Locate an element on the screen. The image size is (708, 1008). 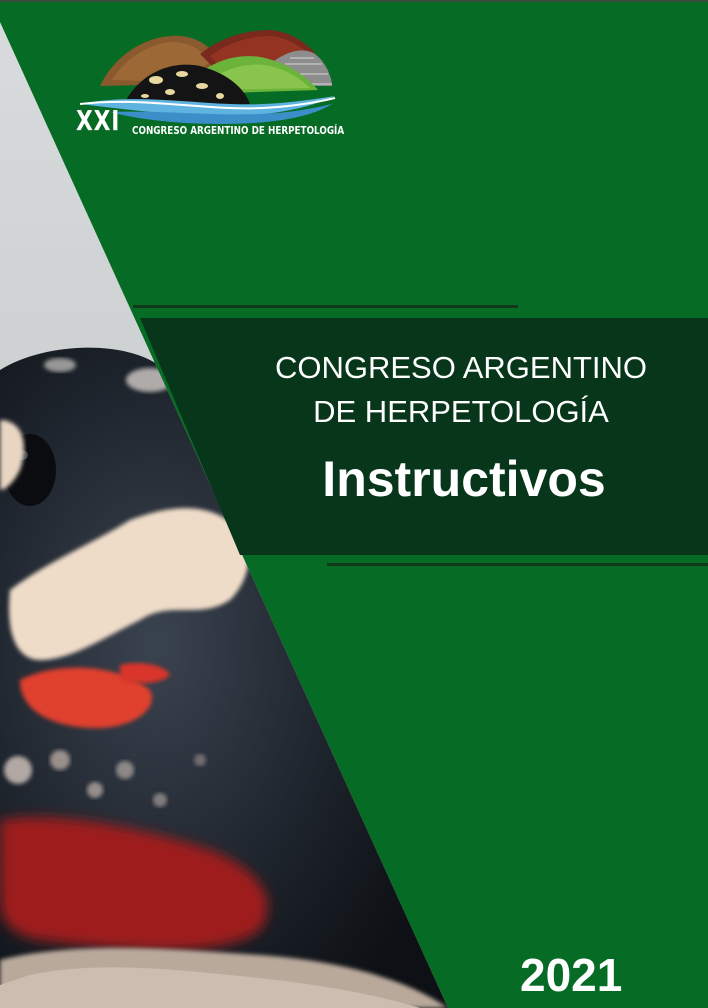
title-line-1: CONGRESO ARGENTINO is located at coordinates (461, 367).